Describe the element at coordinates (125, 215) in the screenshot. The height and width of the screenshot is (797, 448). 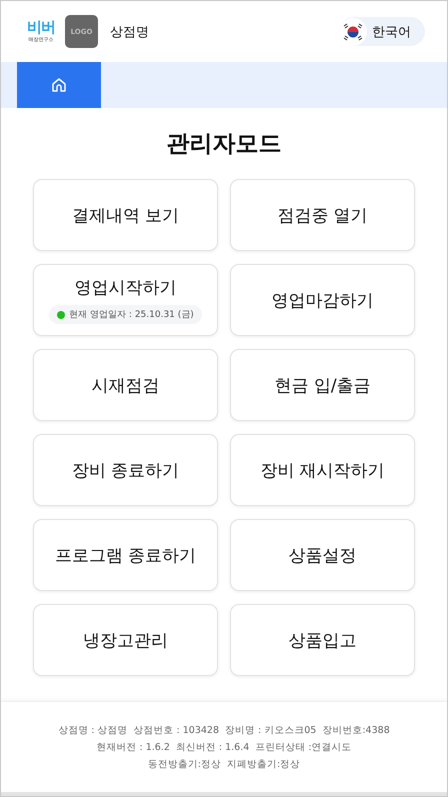
I see `menu-button: 결제내역 보기` at that location.